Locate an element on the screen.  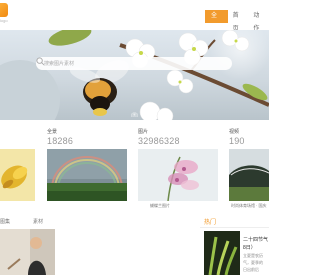
search-bar: 搜索图片素材 is located at coordinates (134, 63).